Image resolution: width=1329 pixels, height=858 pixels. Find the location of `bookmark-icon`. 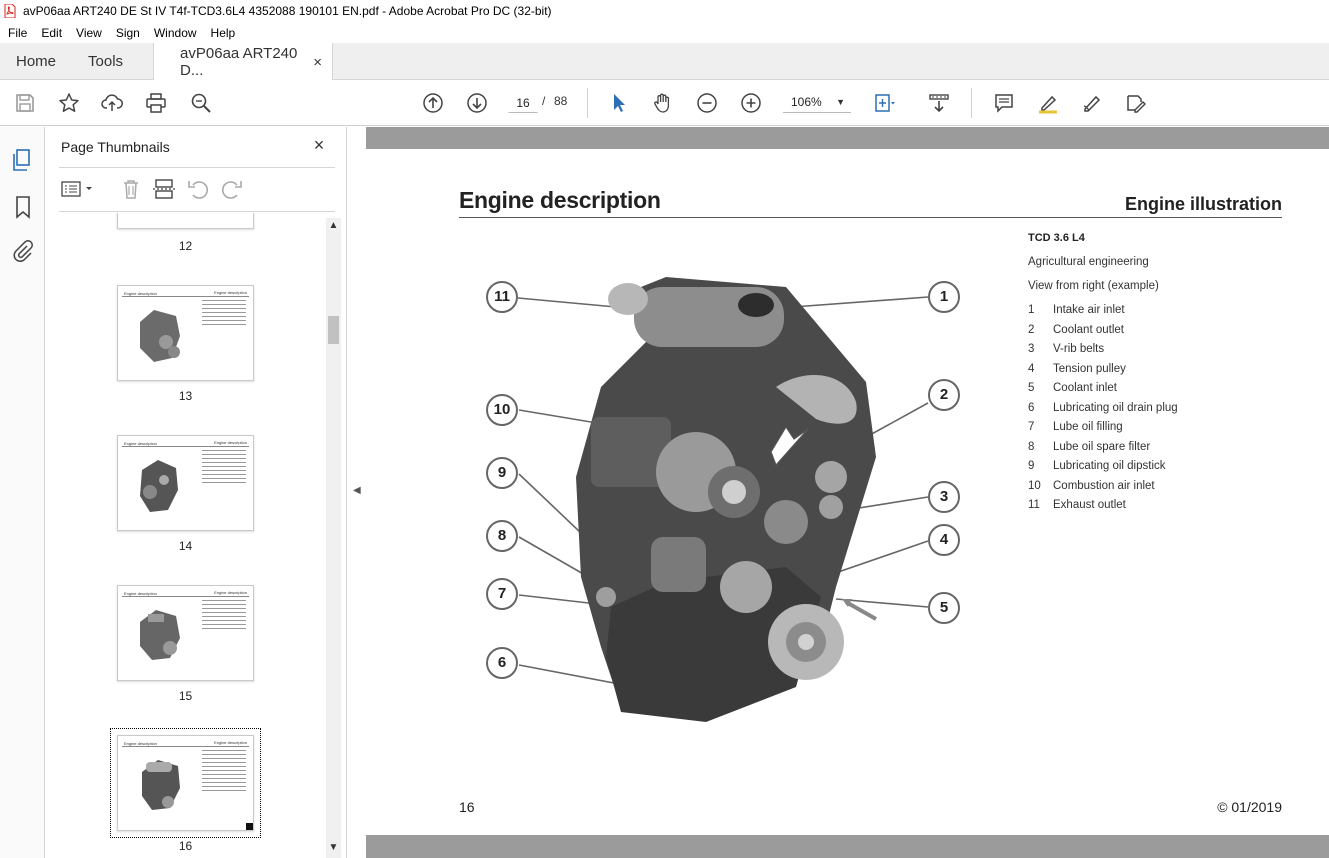

bookmark-icon is located at coordinates (23, 207).